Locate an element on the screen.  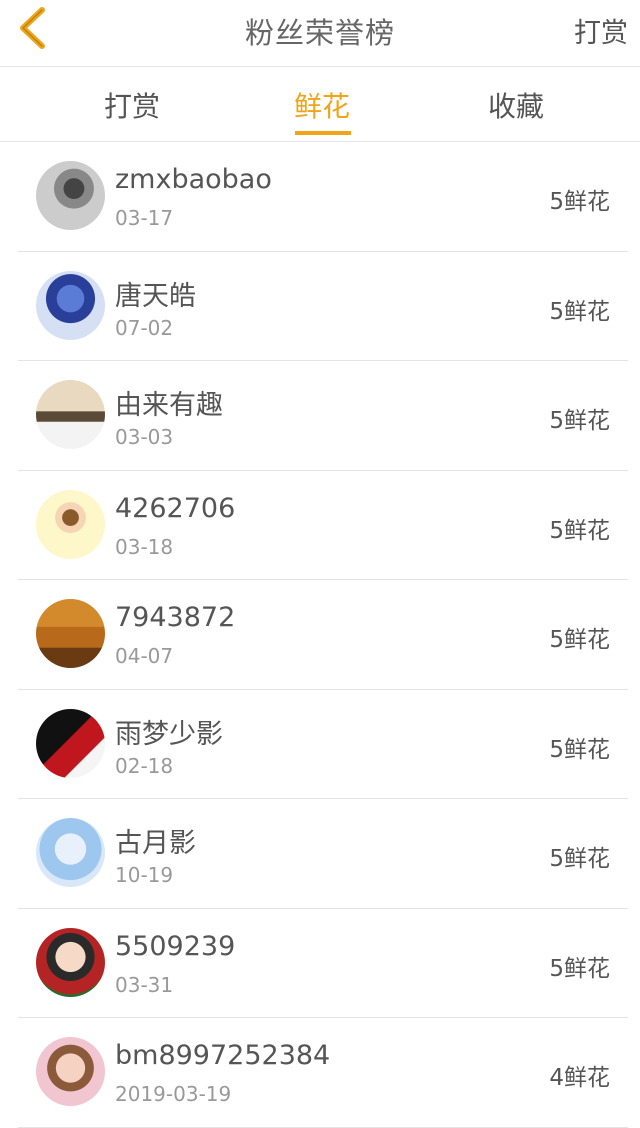
fan-date: 03-17 is located at coordinates (144, 218).